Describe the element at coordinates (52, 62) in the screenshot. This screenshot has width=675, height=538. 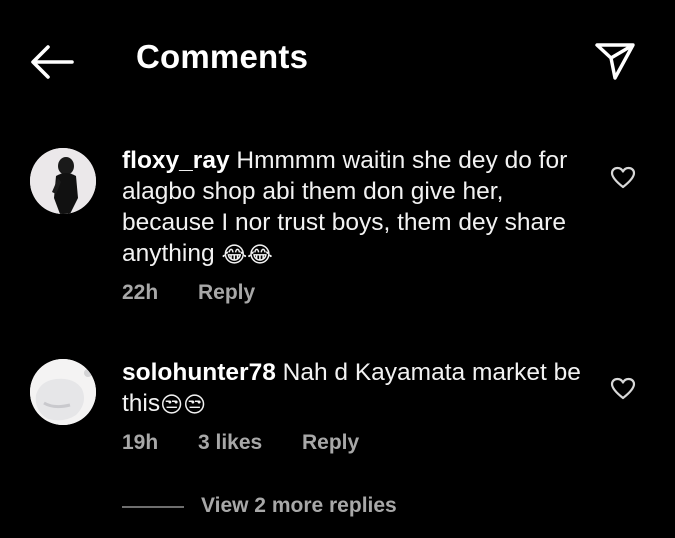
I see `back-arrow-icon` at that location.